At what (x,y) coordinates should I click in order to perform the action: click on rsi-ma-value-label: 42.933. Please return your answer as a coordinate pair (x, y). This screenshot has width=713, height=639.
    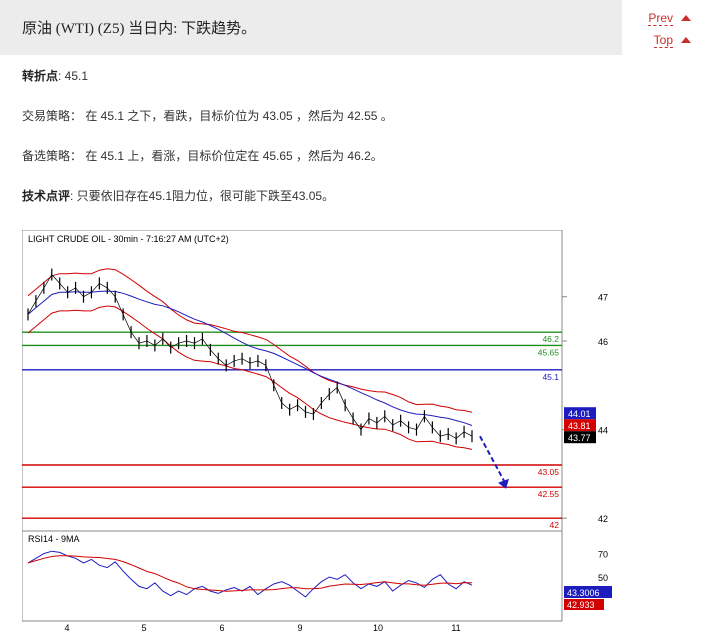
    Looking at the image, I should click on (581, 605).